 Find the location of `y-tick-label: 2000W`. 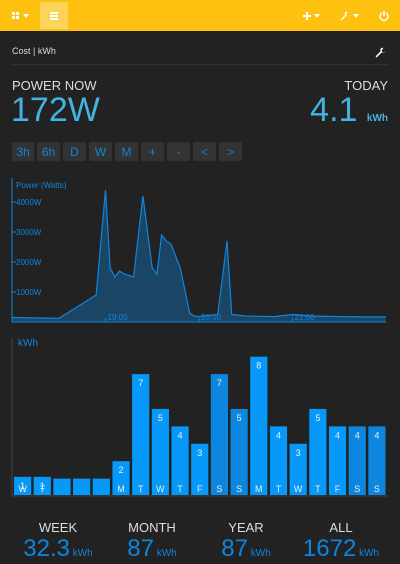

y-tick-label: 2000W is located at coordinates (29, 262).